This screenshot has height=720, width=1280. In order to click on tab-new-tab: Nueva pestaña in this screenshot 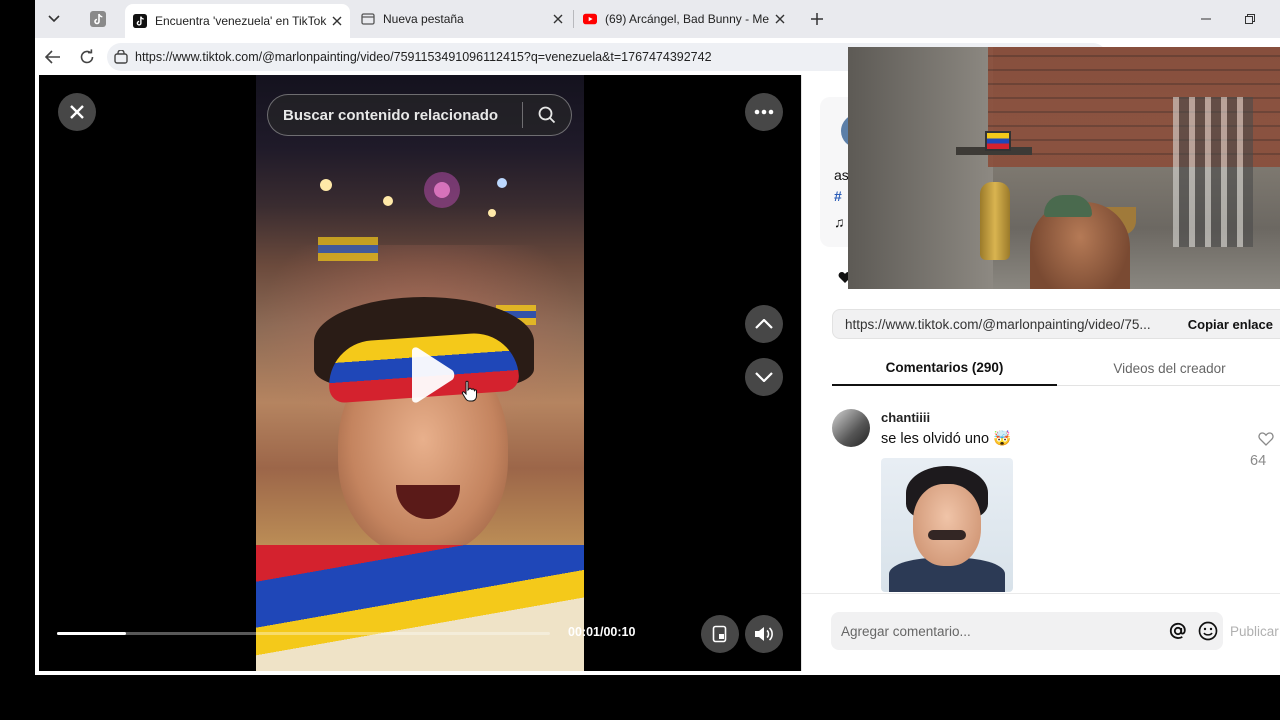, I will do `click(462, 19)`.